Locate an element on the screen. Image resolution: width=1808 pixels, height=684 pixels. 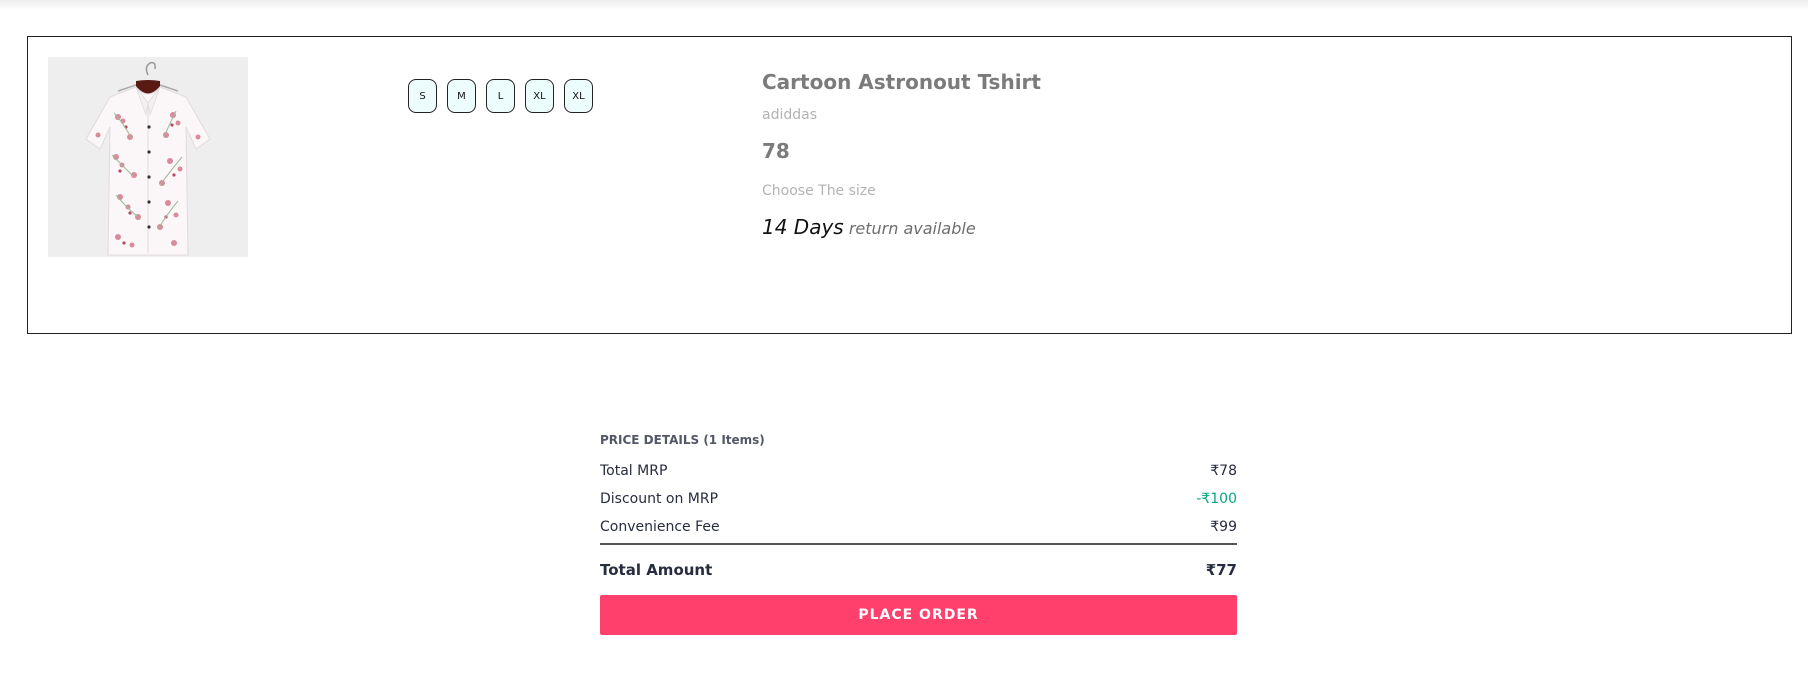
size-option-s: S is located at coordinates (422, 96).